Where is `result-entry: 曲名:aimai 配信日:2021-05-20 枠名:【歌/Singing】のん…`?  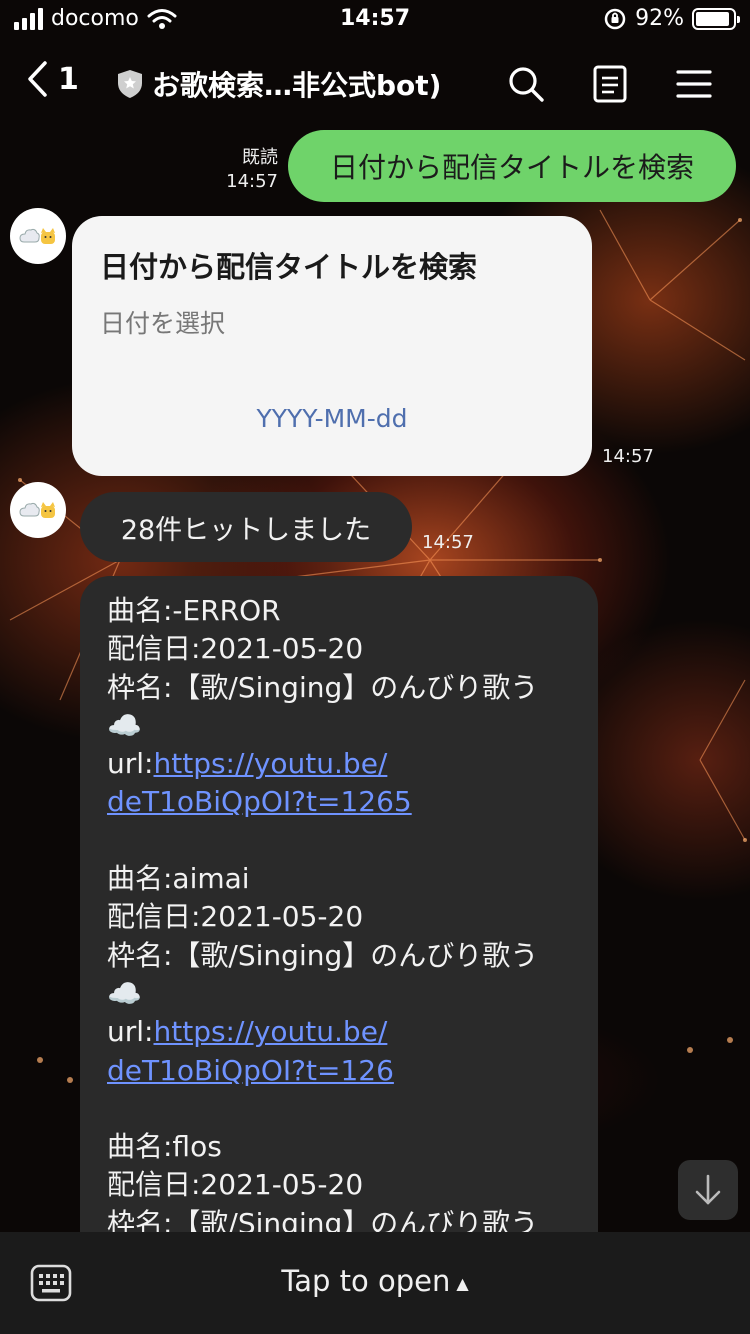
result-entry: 曲名:aimai 配信日:2021-05-20 枠名:【歌/Singing】のん… is located at coordinates (347, 975).